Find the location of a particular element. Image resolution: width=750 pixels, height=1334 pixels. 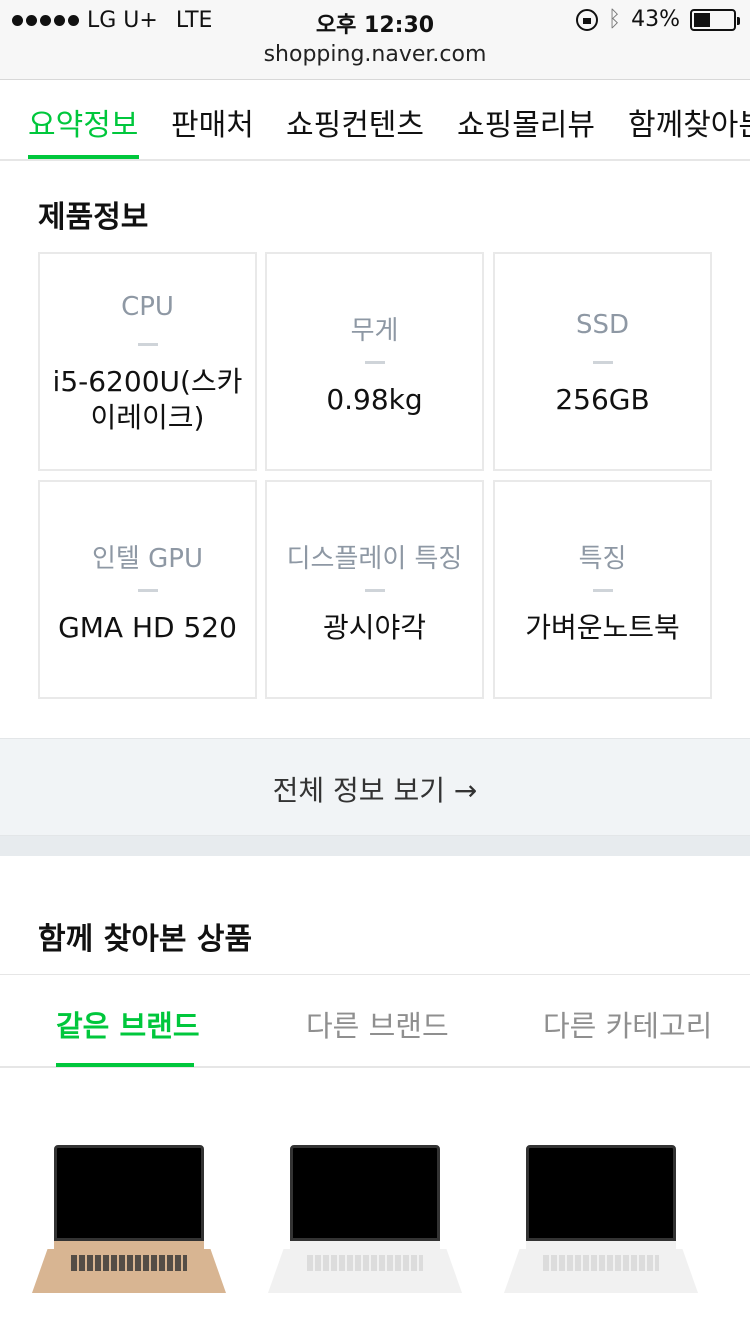

address-bar-url: shopping.naver.com is located at coordinates (375, 54).